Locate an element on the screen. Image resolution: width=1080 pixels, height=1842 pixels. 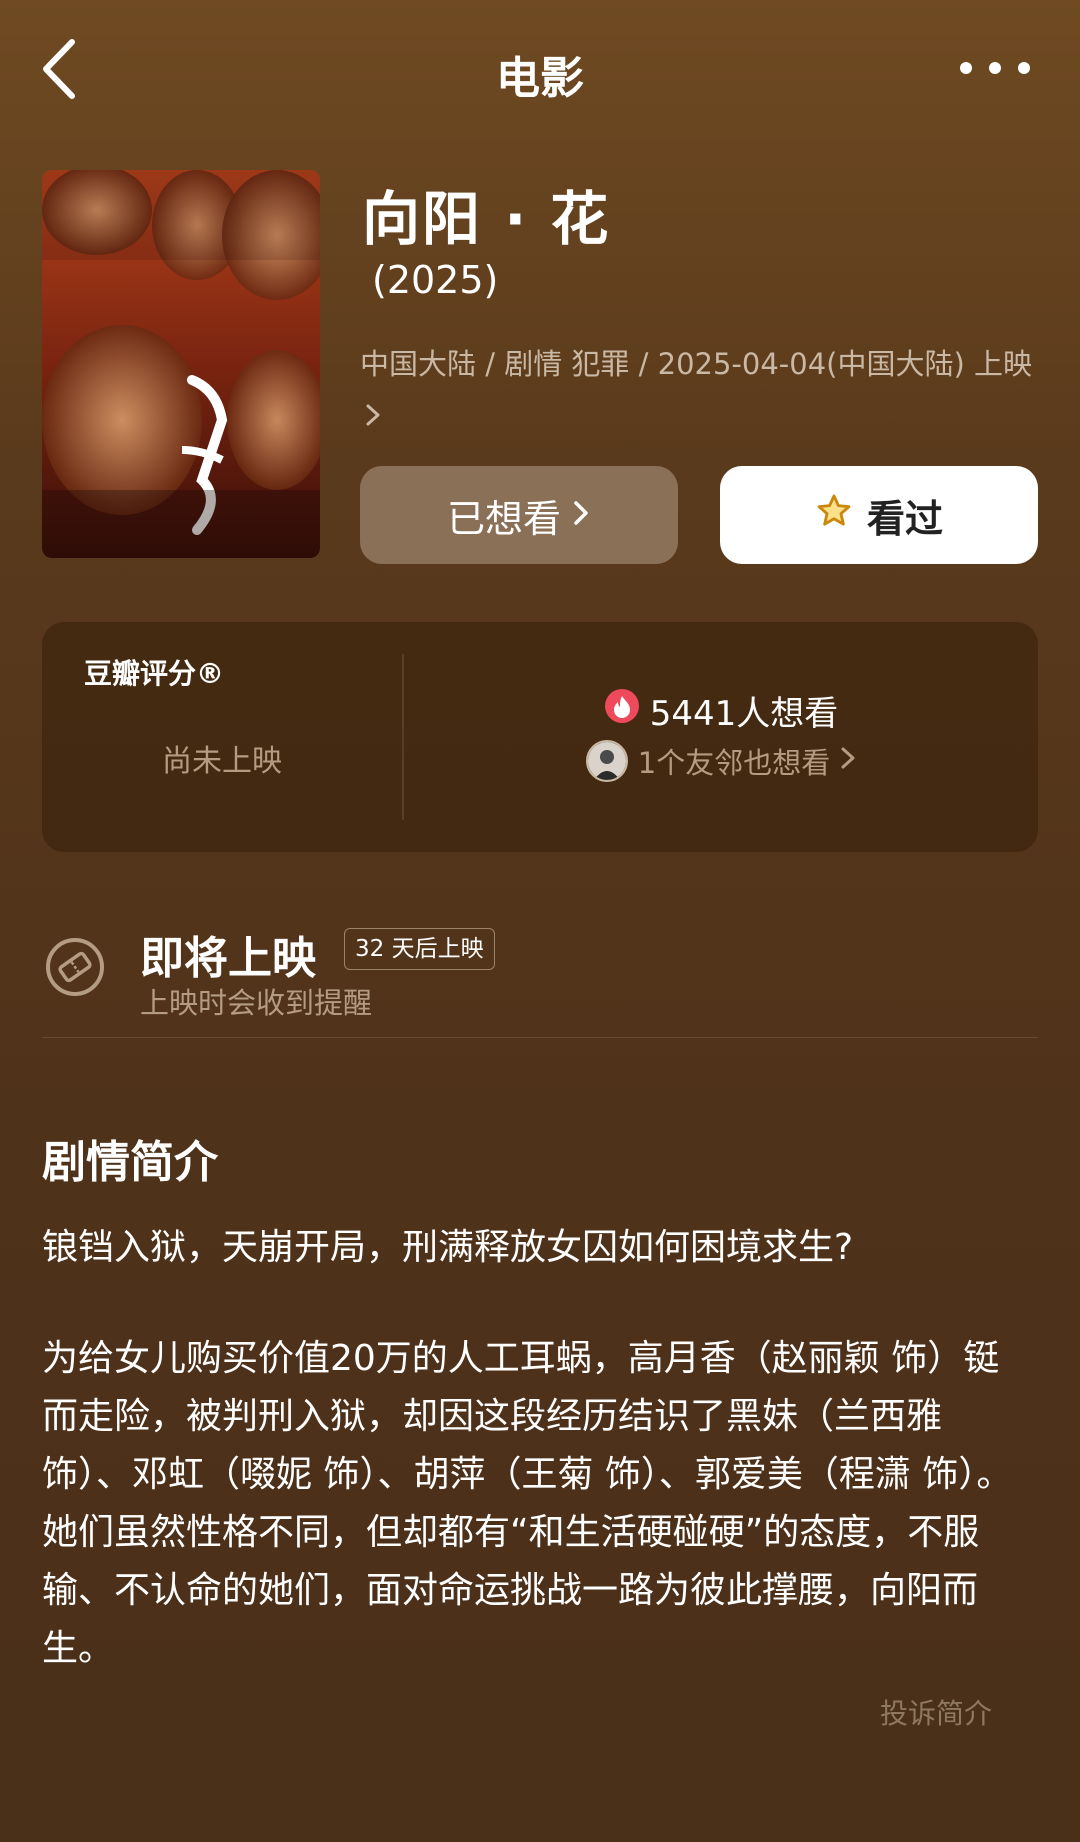
fire-icon is located at coordinates (622, 710).